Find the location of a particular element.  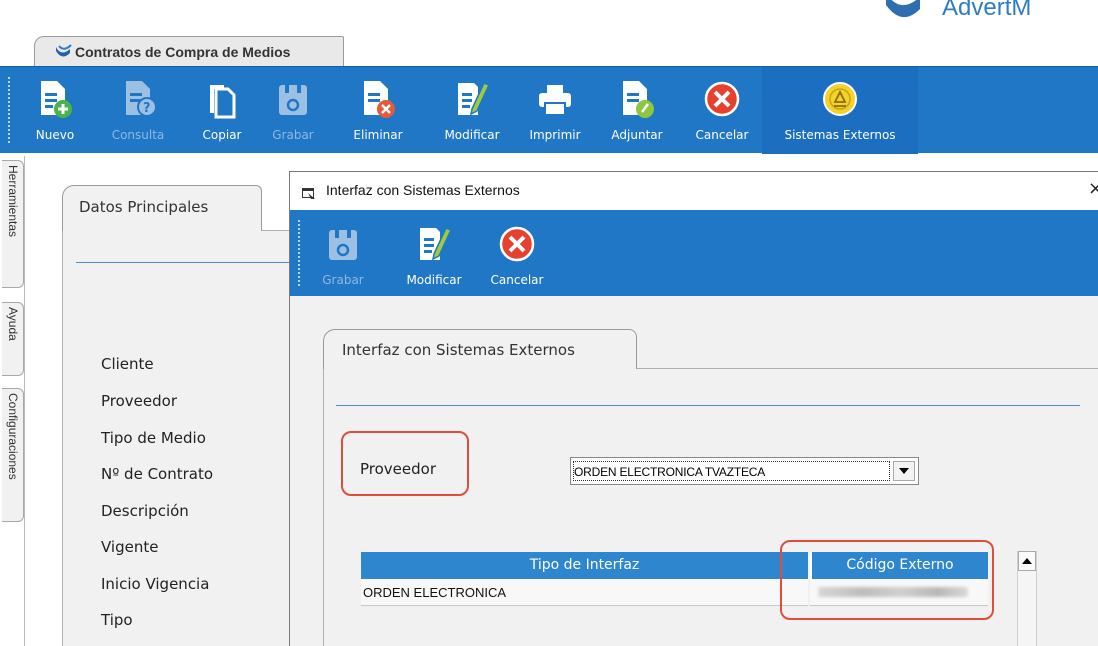

grabar-label: Grabar is located at coordinates (293, 135).